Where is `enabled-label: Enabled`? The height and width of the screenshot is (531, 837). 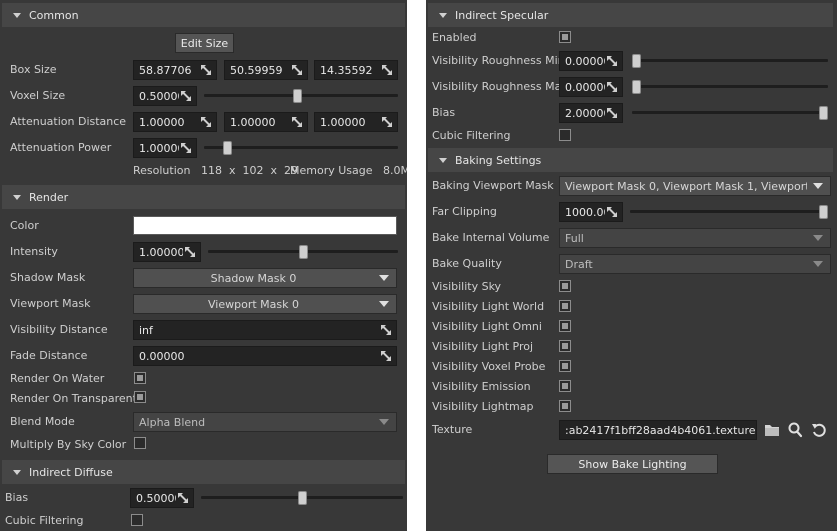
enabled-label: Enabled is located at coordinates (454, 37).